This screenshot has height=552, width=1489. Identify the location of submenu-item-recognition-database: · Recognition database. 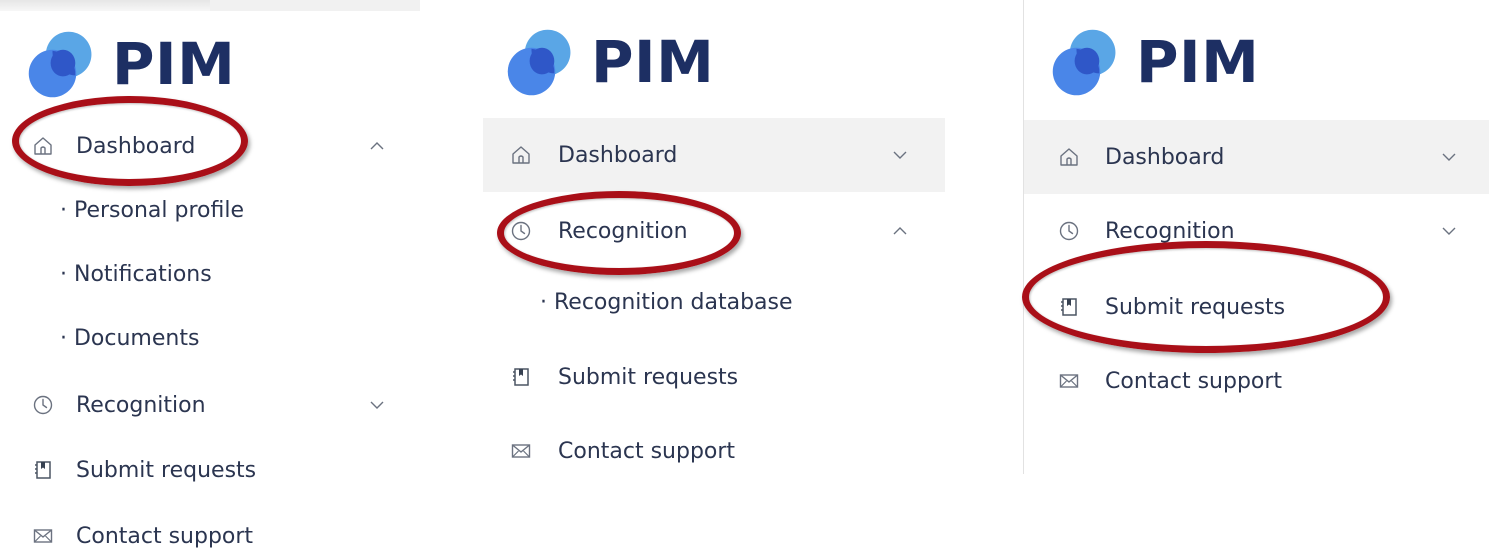
(666, 302).